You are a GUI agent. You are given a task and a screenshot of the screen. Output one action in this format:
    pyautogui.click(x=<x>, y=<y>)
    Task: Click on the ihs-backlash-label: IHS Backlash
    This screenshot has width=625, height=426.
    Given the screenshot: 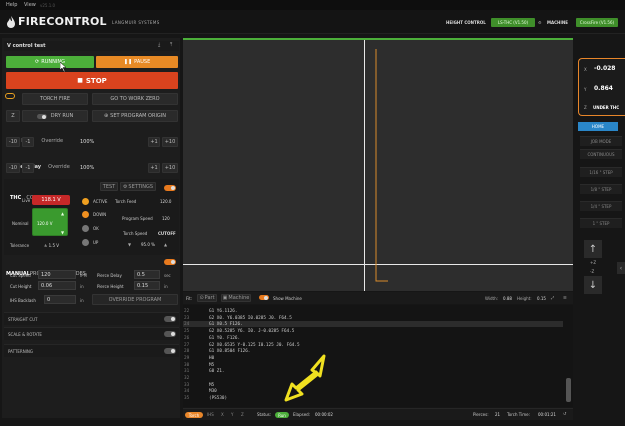 What is the action you would take?
    pyautogui.click(x=23, y=300)
    